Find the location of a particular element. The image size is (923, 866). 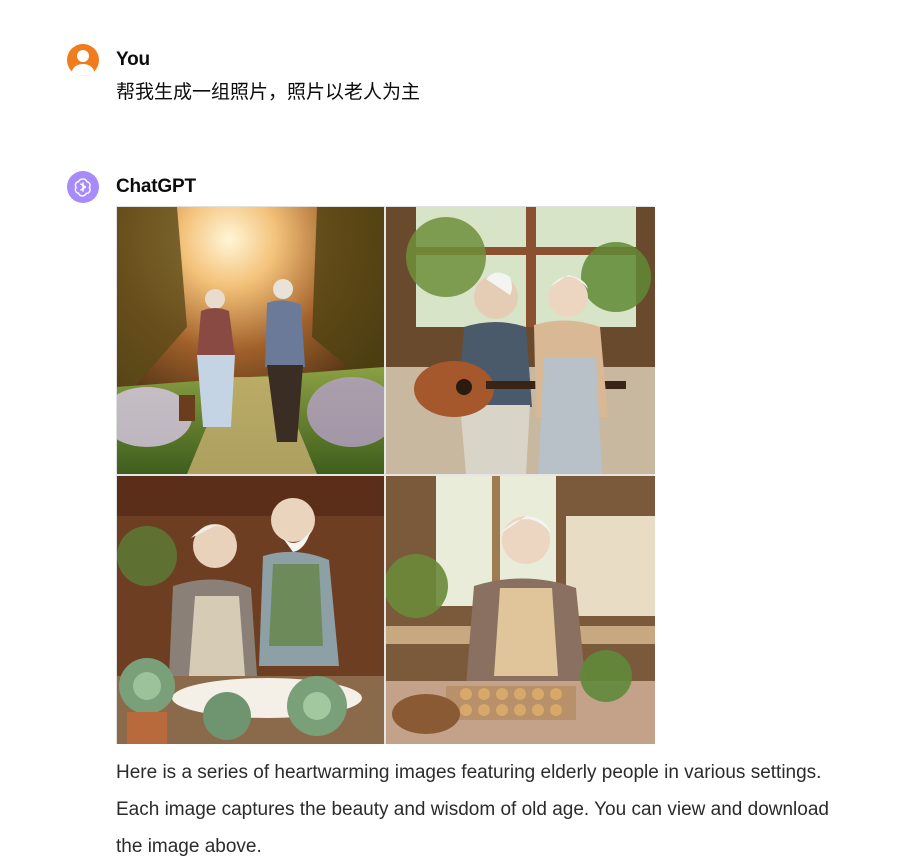

user-author-name: You is located at coordinates (133, 59).